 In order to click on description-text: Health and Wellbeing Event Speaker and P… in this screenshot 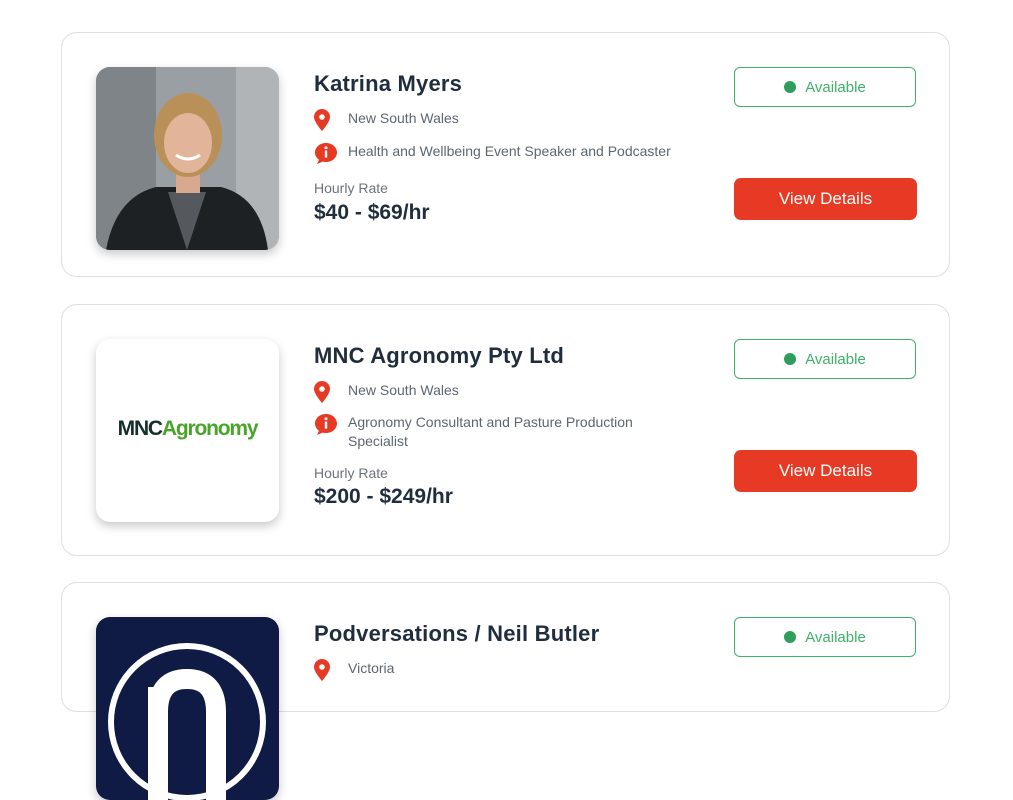, I will do `click(509, 151)`.